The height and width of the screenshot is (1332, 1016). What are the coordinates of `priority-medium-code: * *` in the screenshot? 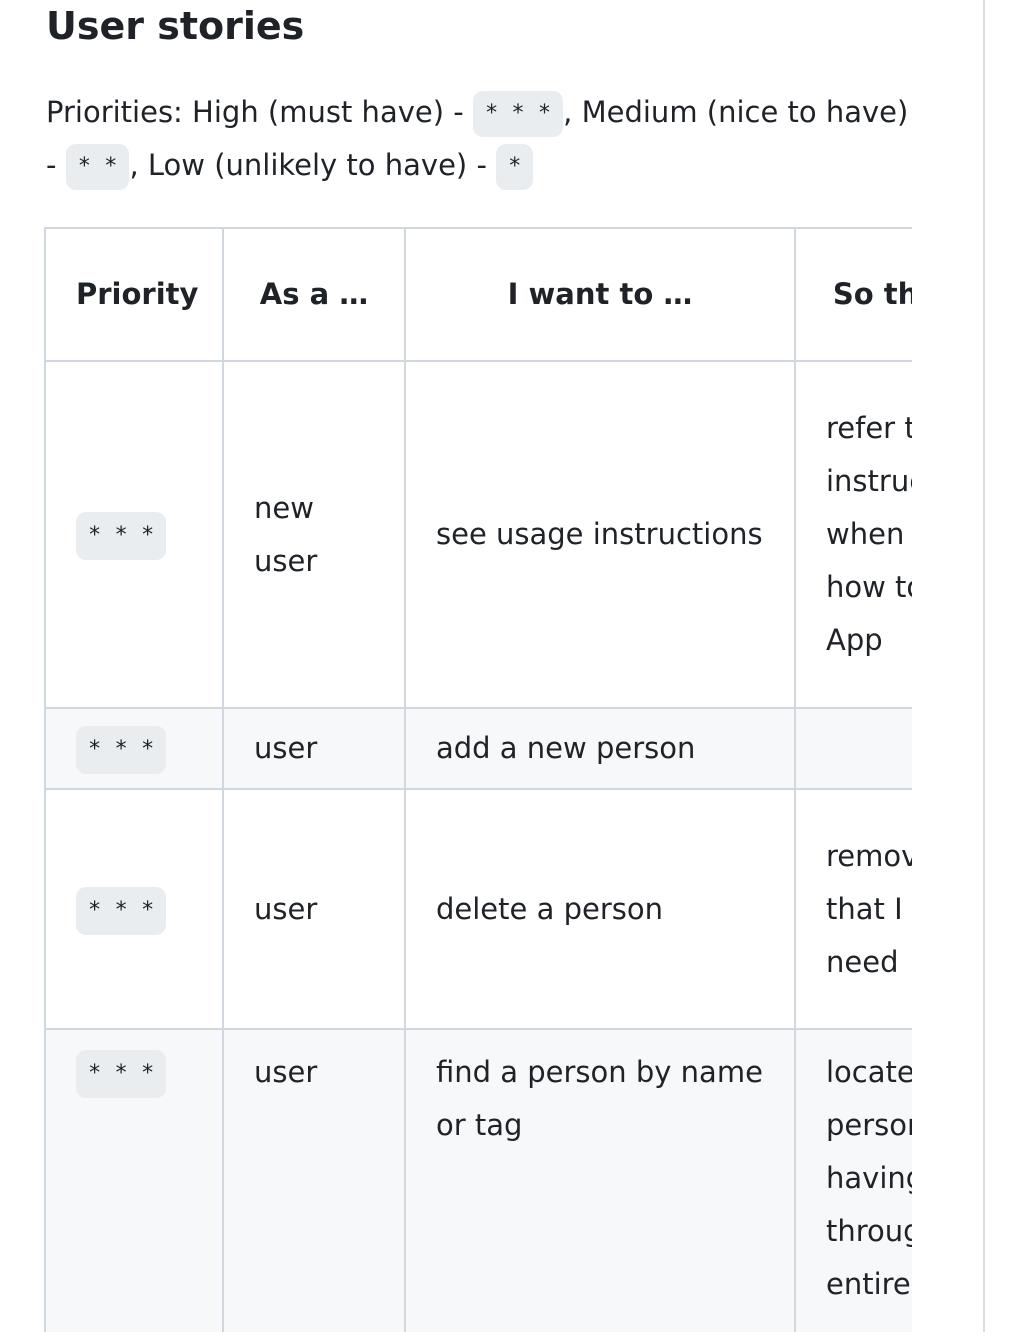 It's located at (97, 167).